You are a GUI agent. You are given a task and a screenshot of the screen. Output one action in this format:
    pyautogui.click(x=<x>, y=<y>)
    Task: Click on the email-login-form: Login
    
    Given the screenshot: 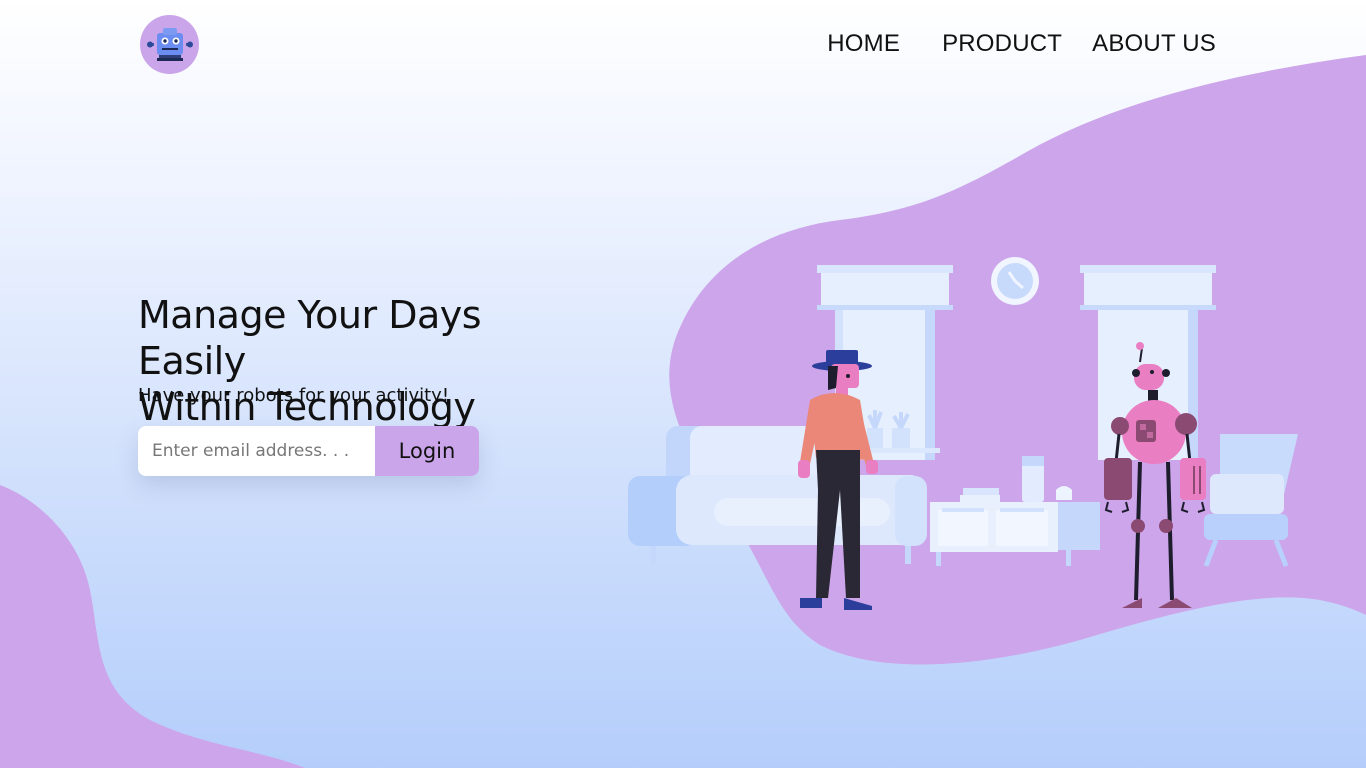 What is the action you would take?
    pyautogui.click(x=308, y=451)
    